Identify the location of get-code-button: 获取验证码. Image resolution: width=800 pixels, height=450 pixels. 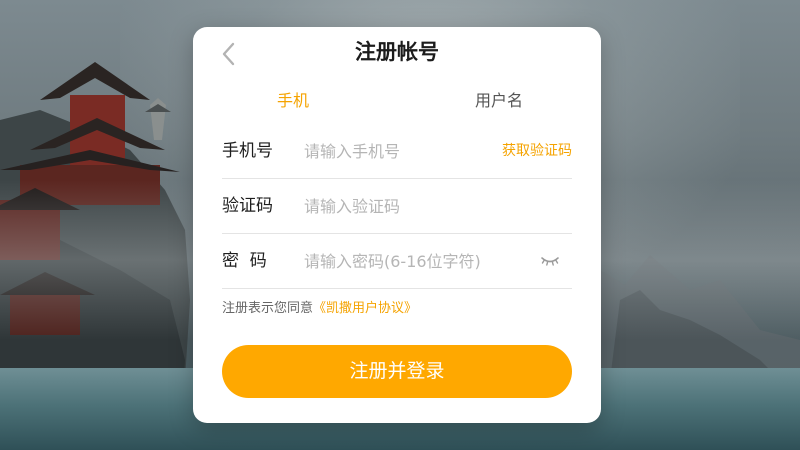
(537, 151).